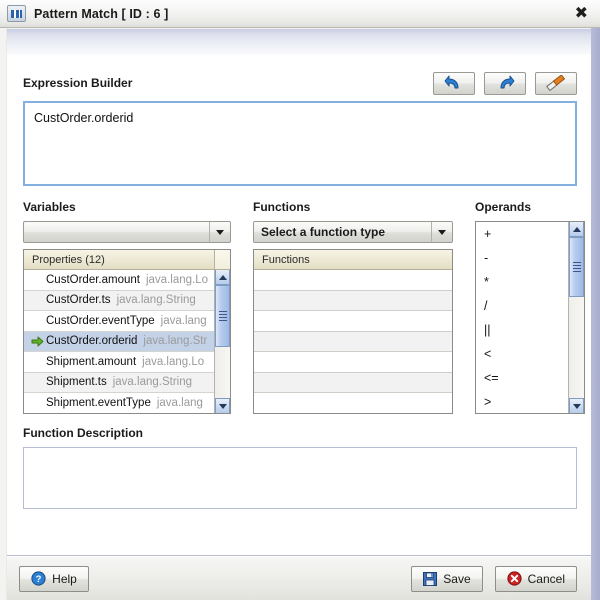  What do you see at coordinates (78, 300) in the screenshot?
I see `variable-name: CustOrder.ts` at bounding box center [78, 300].